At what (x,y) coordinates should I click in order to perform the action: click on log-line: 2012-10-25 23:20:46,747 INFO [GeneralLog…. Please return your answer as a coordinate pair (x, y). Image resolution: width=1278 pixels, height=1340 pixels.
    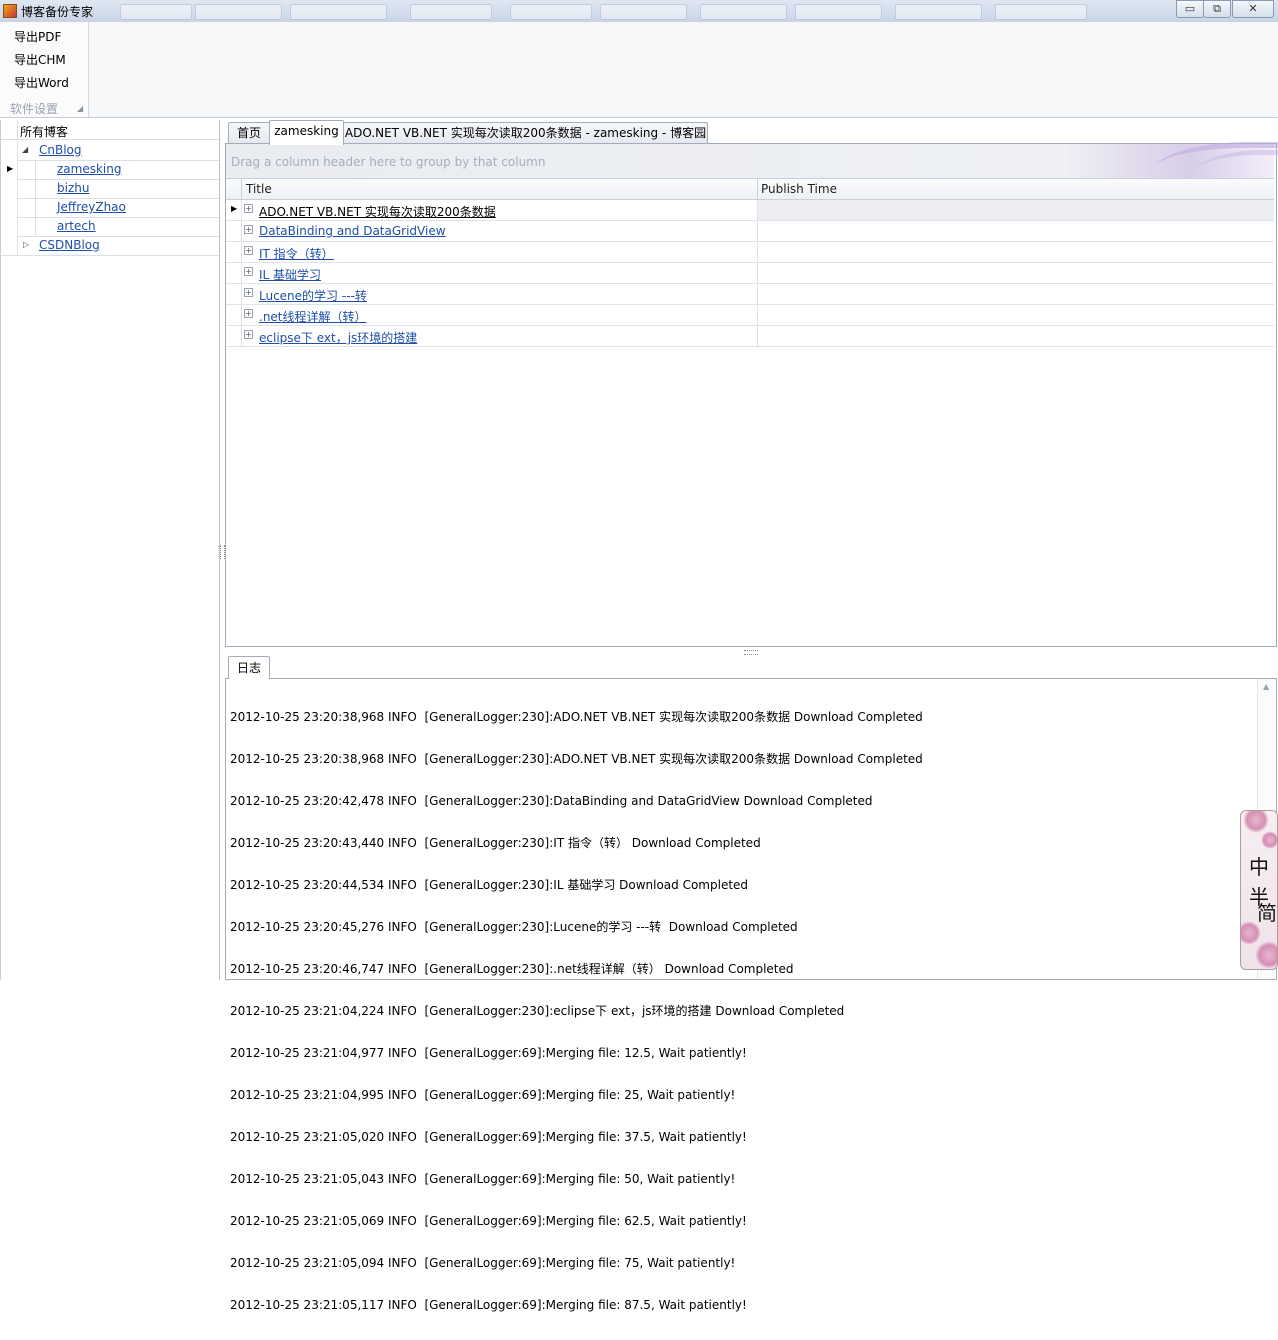
    Looking at the image, I should click on (512, 969).